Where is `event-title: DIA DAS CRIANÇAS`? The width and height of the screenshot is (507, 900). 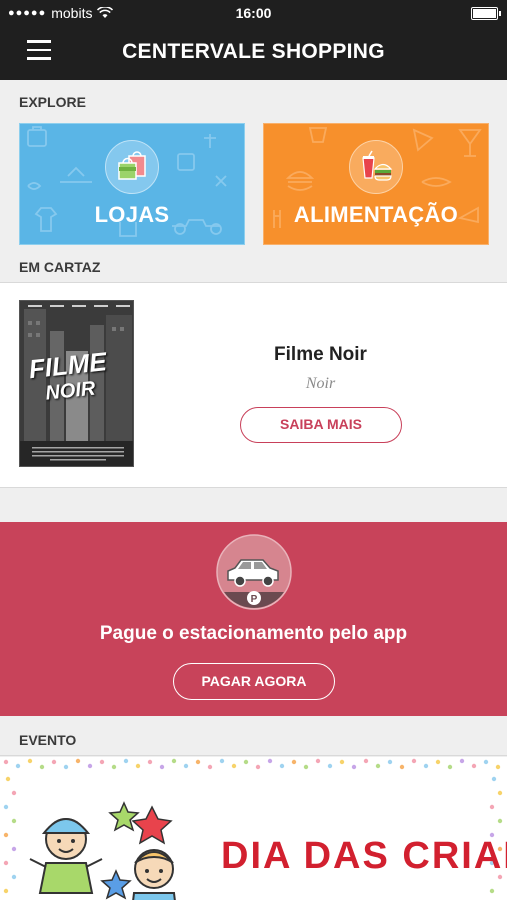
event-title: DIA DAS CRIANÇAS is located at coordinates (364, 856).